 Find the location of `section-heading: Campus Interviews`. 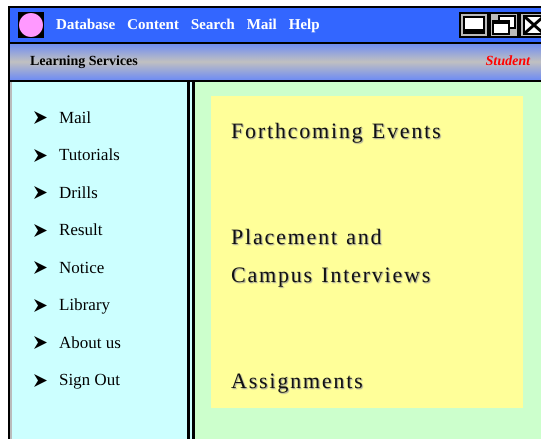

section-heading: Campus Interviews is located at coordinates (332, 275).